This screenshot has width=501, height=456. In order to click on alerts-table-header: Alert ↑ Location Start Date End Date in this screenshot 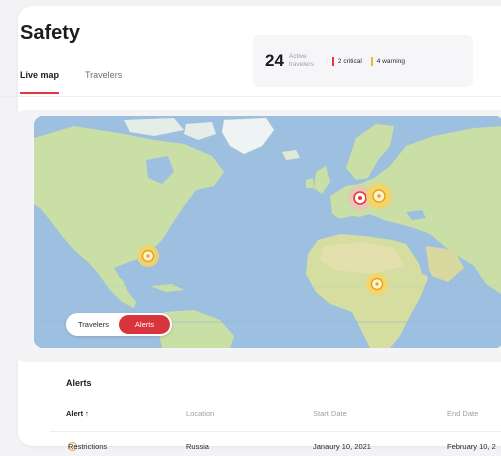, I will do `click(283, 416)`.